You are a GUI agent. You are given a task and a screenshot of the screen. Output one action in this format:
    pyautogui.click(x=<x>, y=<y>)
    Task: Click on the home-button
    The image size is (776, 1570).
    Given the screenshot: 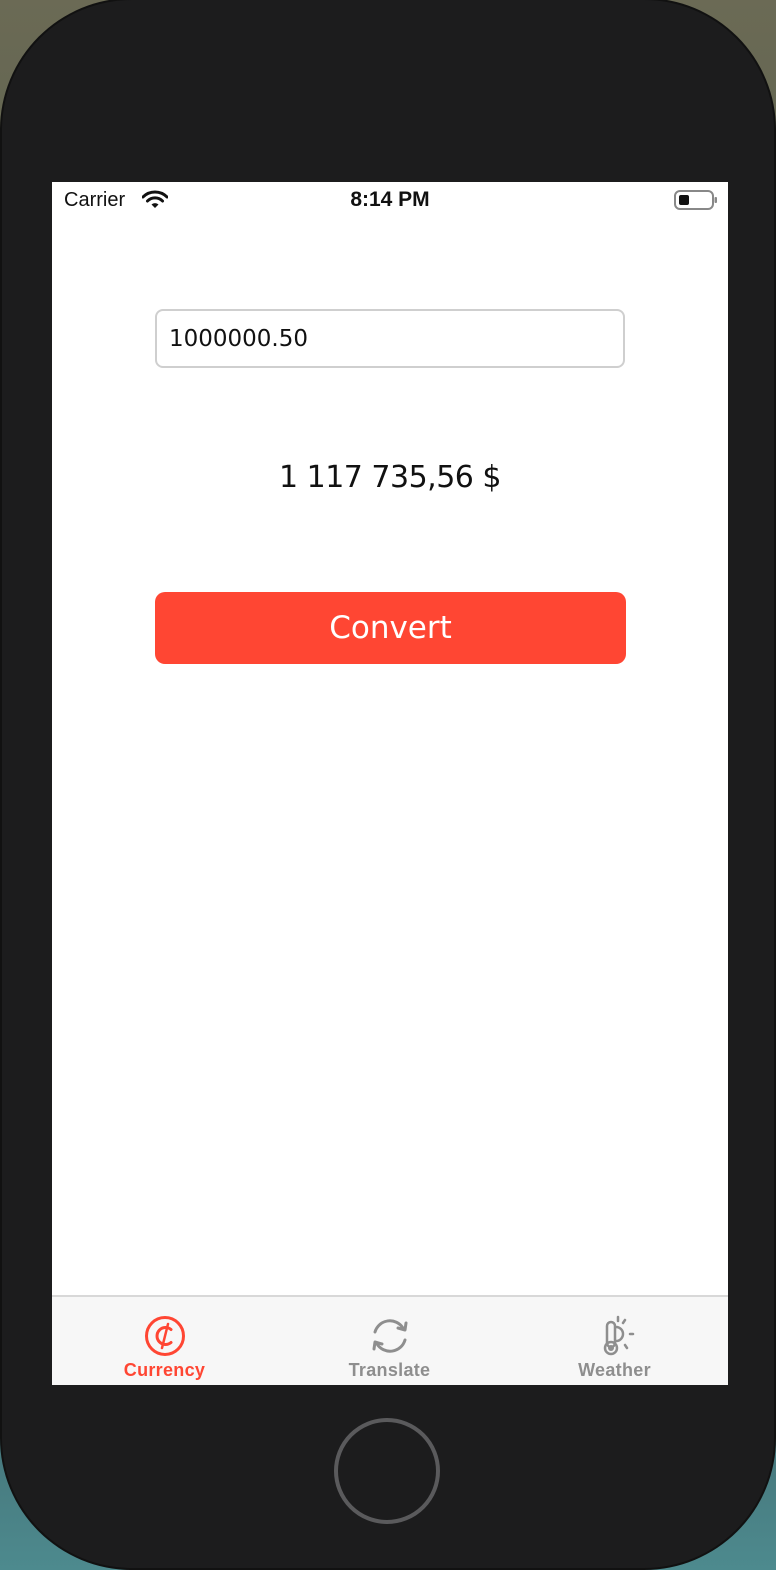 What is the action you would take?
    pyautogui.click(x=387, y=1471)
    